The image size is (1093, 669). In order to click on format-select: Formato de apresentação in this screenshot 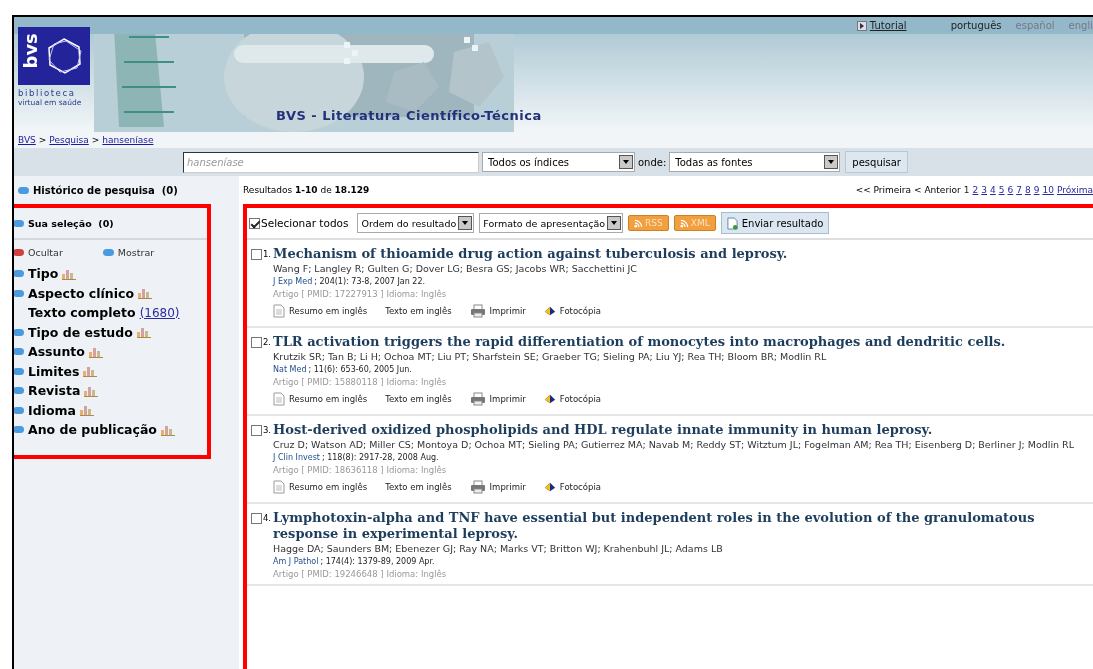, I will do `click(551, 223)`.